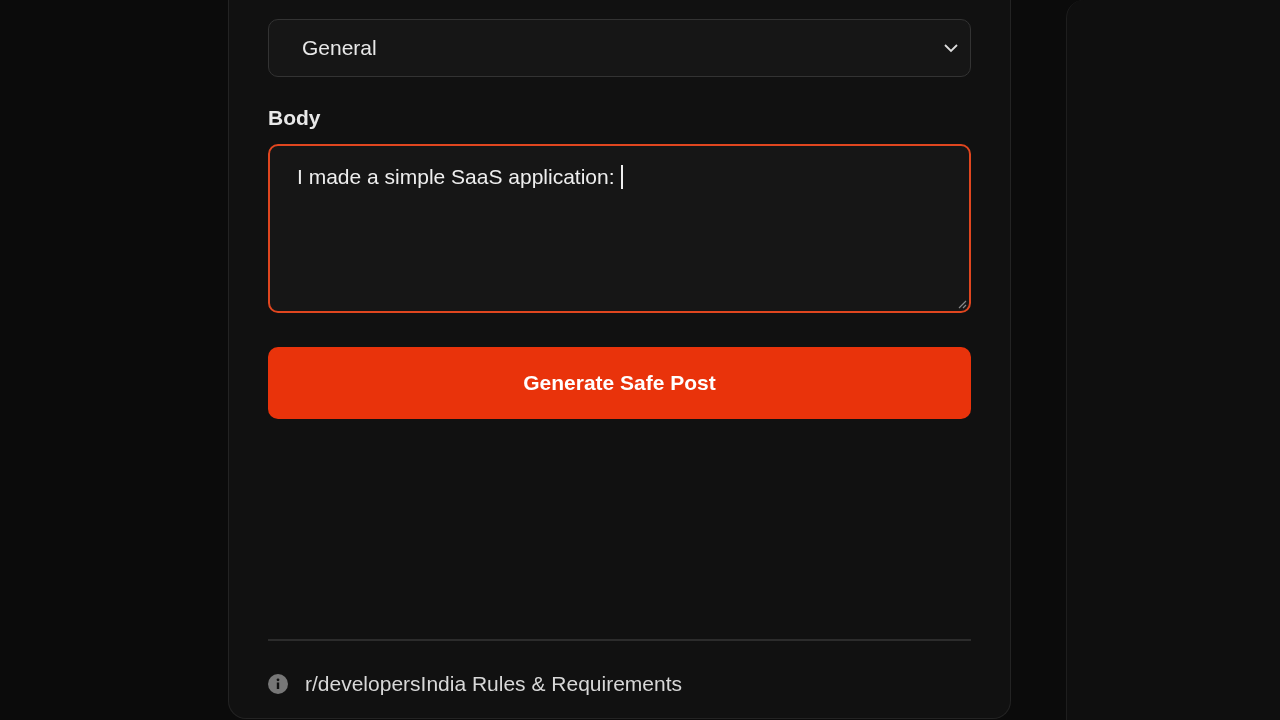 The image size is (1280, 720). Describe the element at coordinates (619, 48) in the screenshot. I see `category-select: General` at that location.